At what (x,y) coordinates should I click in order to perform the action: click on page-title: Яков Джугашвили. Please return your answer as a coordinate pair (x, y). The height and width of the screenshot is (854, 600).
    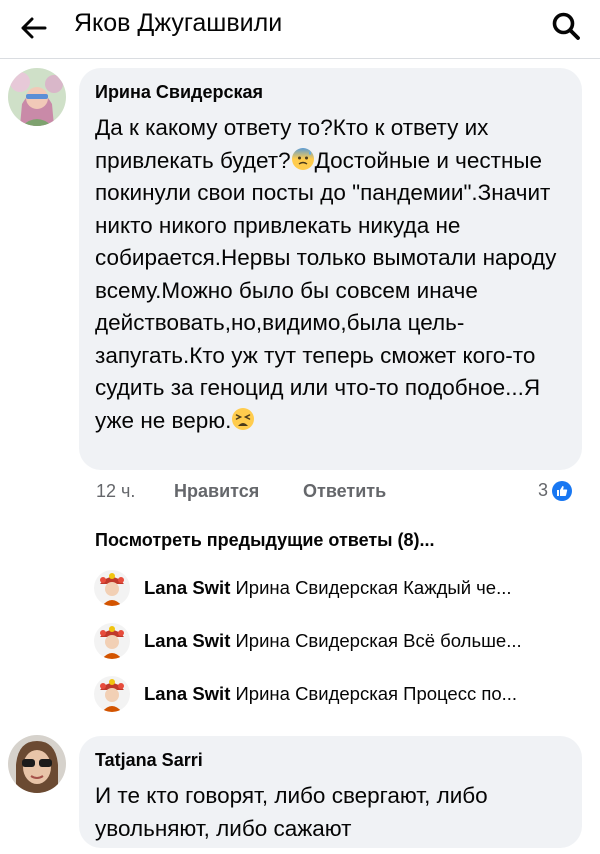
    Looking at the image, I should click on (178, 23).